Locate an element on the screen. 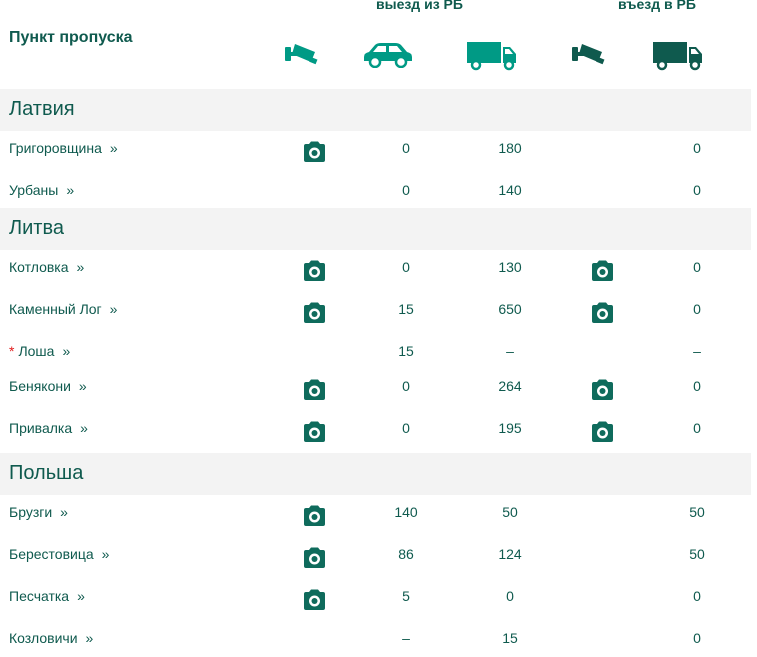  exit-car-count: 140 is located at coordinates (406, 512).